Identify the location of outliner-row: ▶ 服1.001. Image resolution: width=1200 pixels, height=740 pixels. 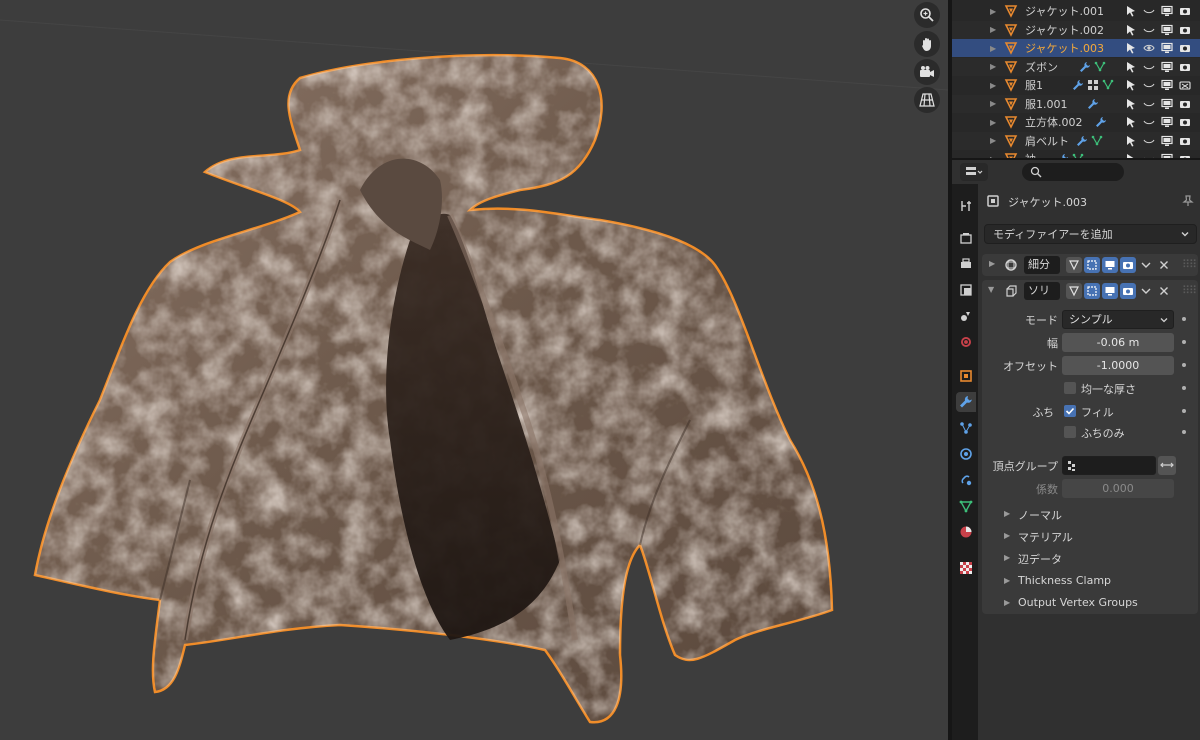
(1076, 103).